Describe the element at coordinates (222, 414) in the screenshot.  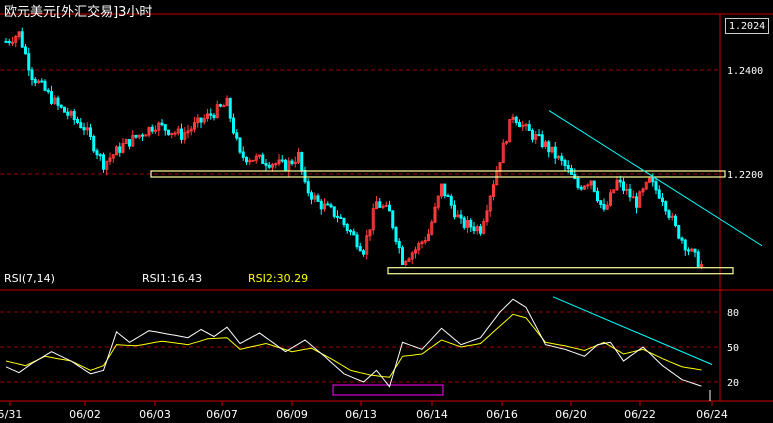
I see `x-tick-label: 06/07` at that location.